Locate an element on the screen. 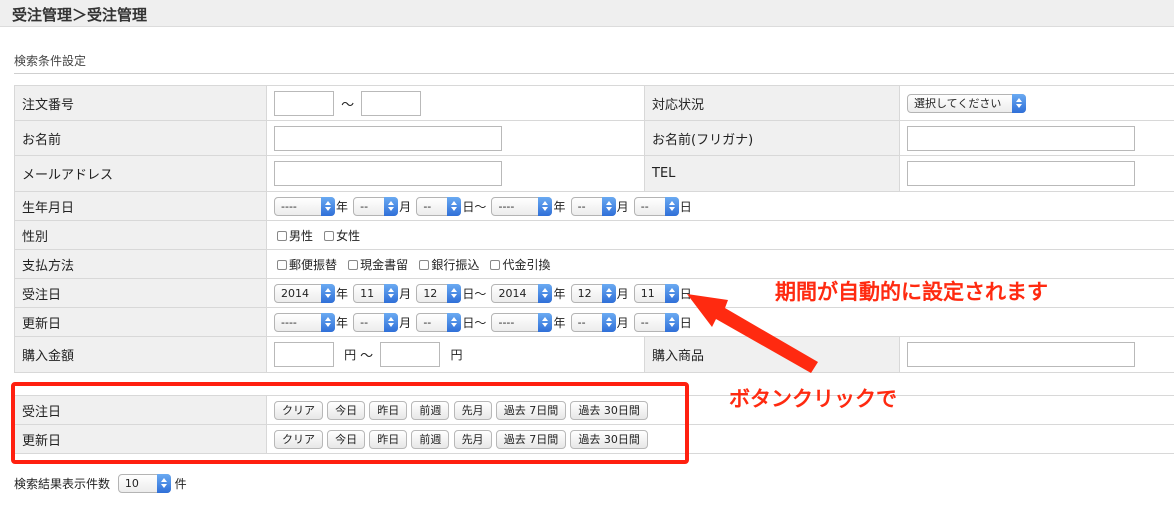 This screenshot has height=510, width=1174. order-date-to-year-select: 2014 is located at coordinates (522, 293).